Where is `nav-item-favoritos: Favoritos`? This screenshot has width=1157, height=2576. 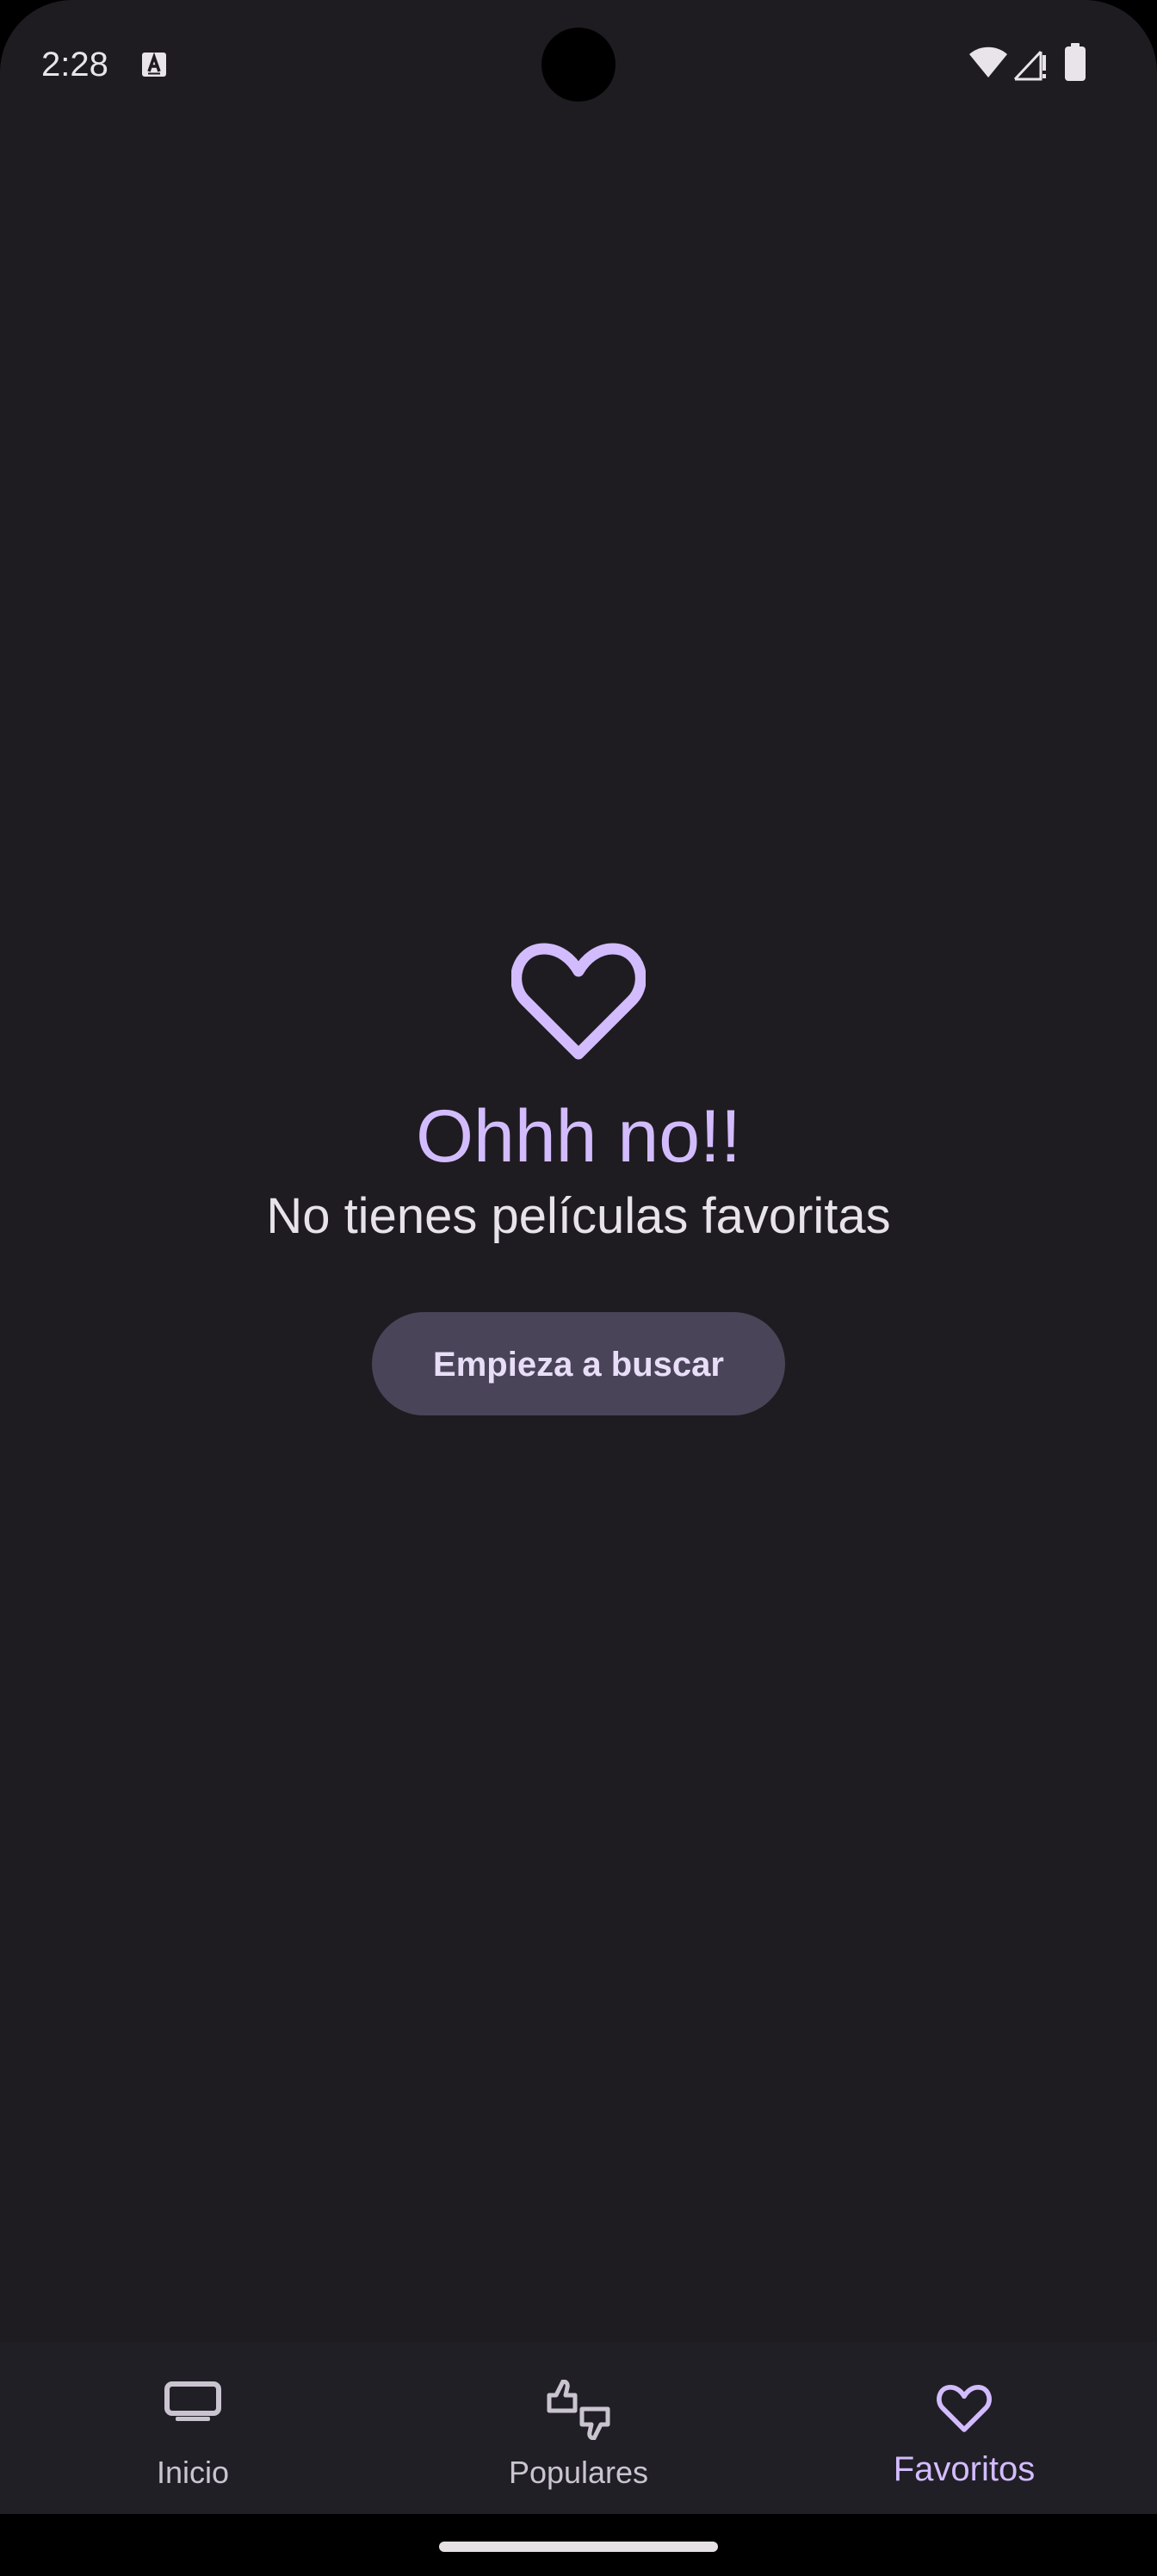
nav-item-favoritos: Favoritos is located at coordinates (964, 2428).